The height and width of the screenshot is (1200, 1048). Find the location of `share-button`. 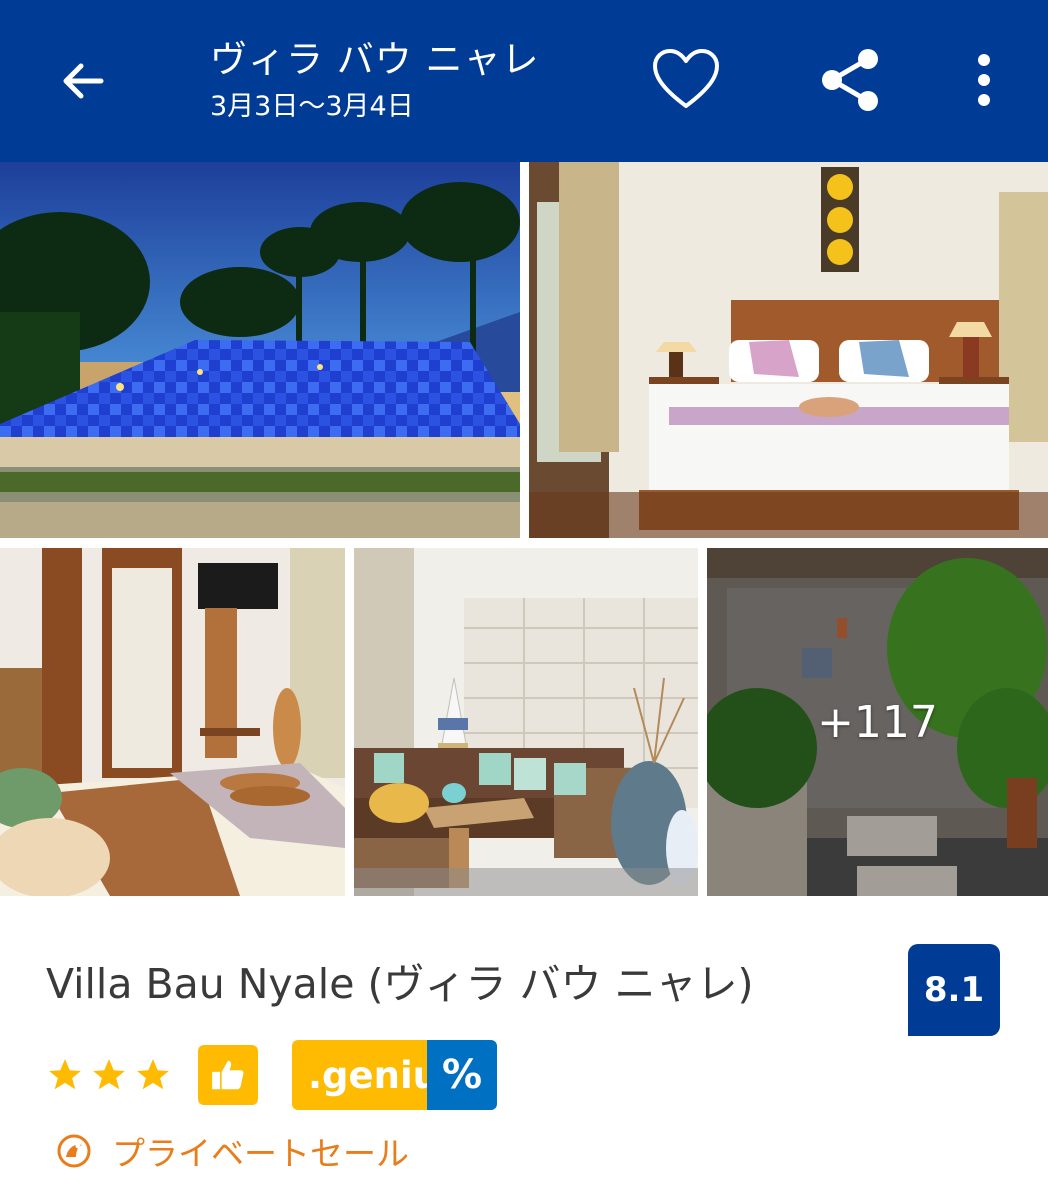

share-button is located at coordinates (850, 80).